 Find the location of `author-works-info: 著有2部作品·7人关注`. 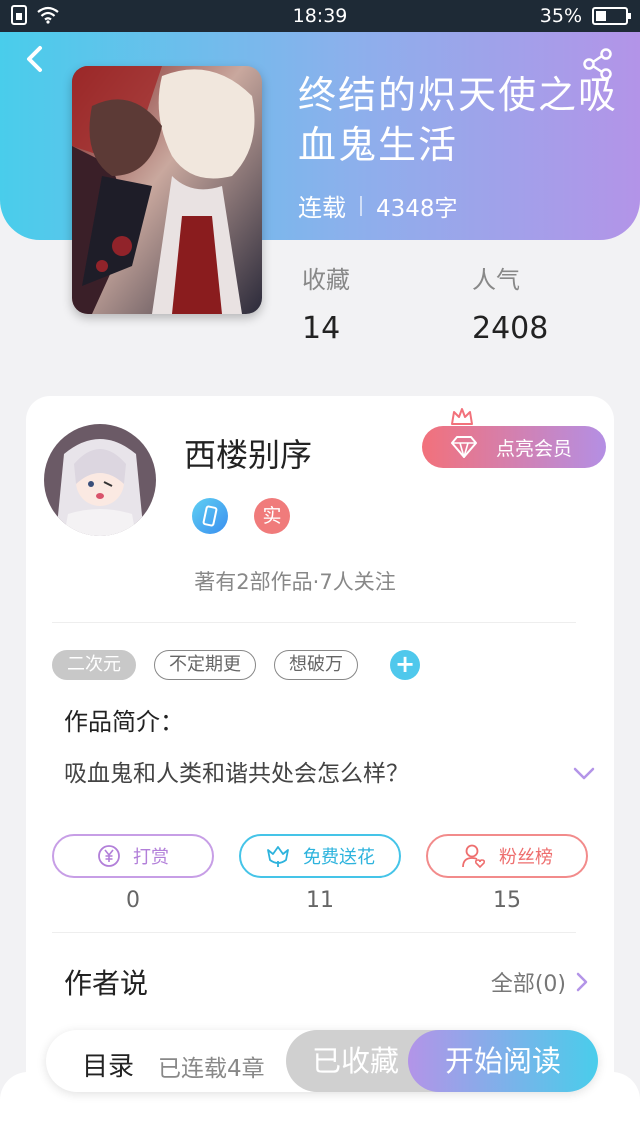

author-works-info: 著有2部作品·7人关注 is located at coordinates (320, 581).